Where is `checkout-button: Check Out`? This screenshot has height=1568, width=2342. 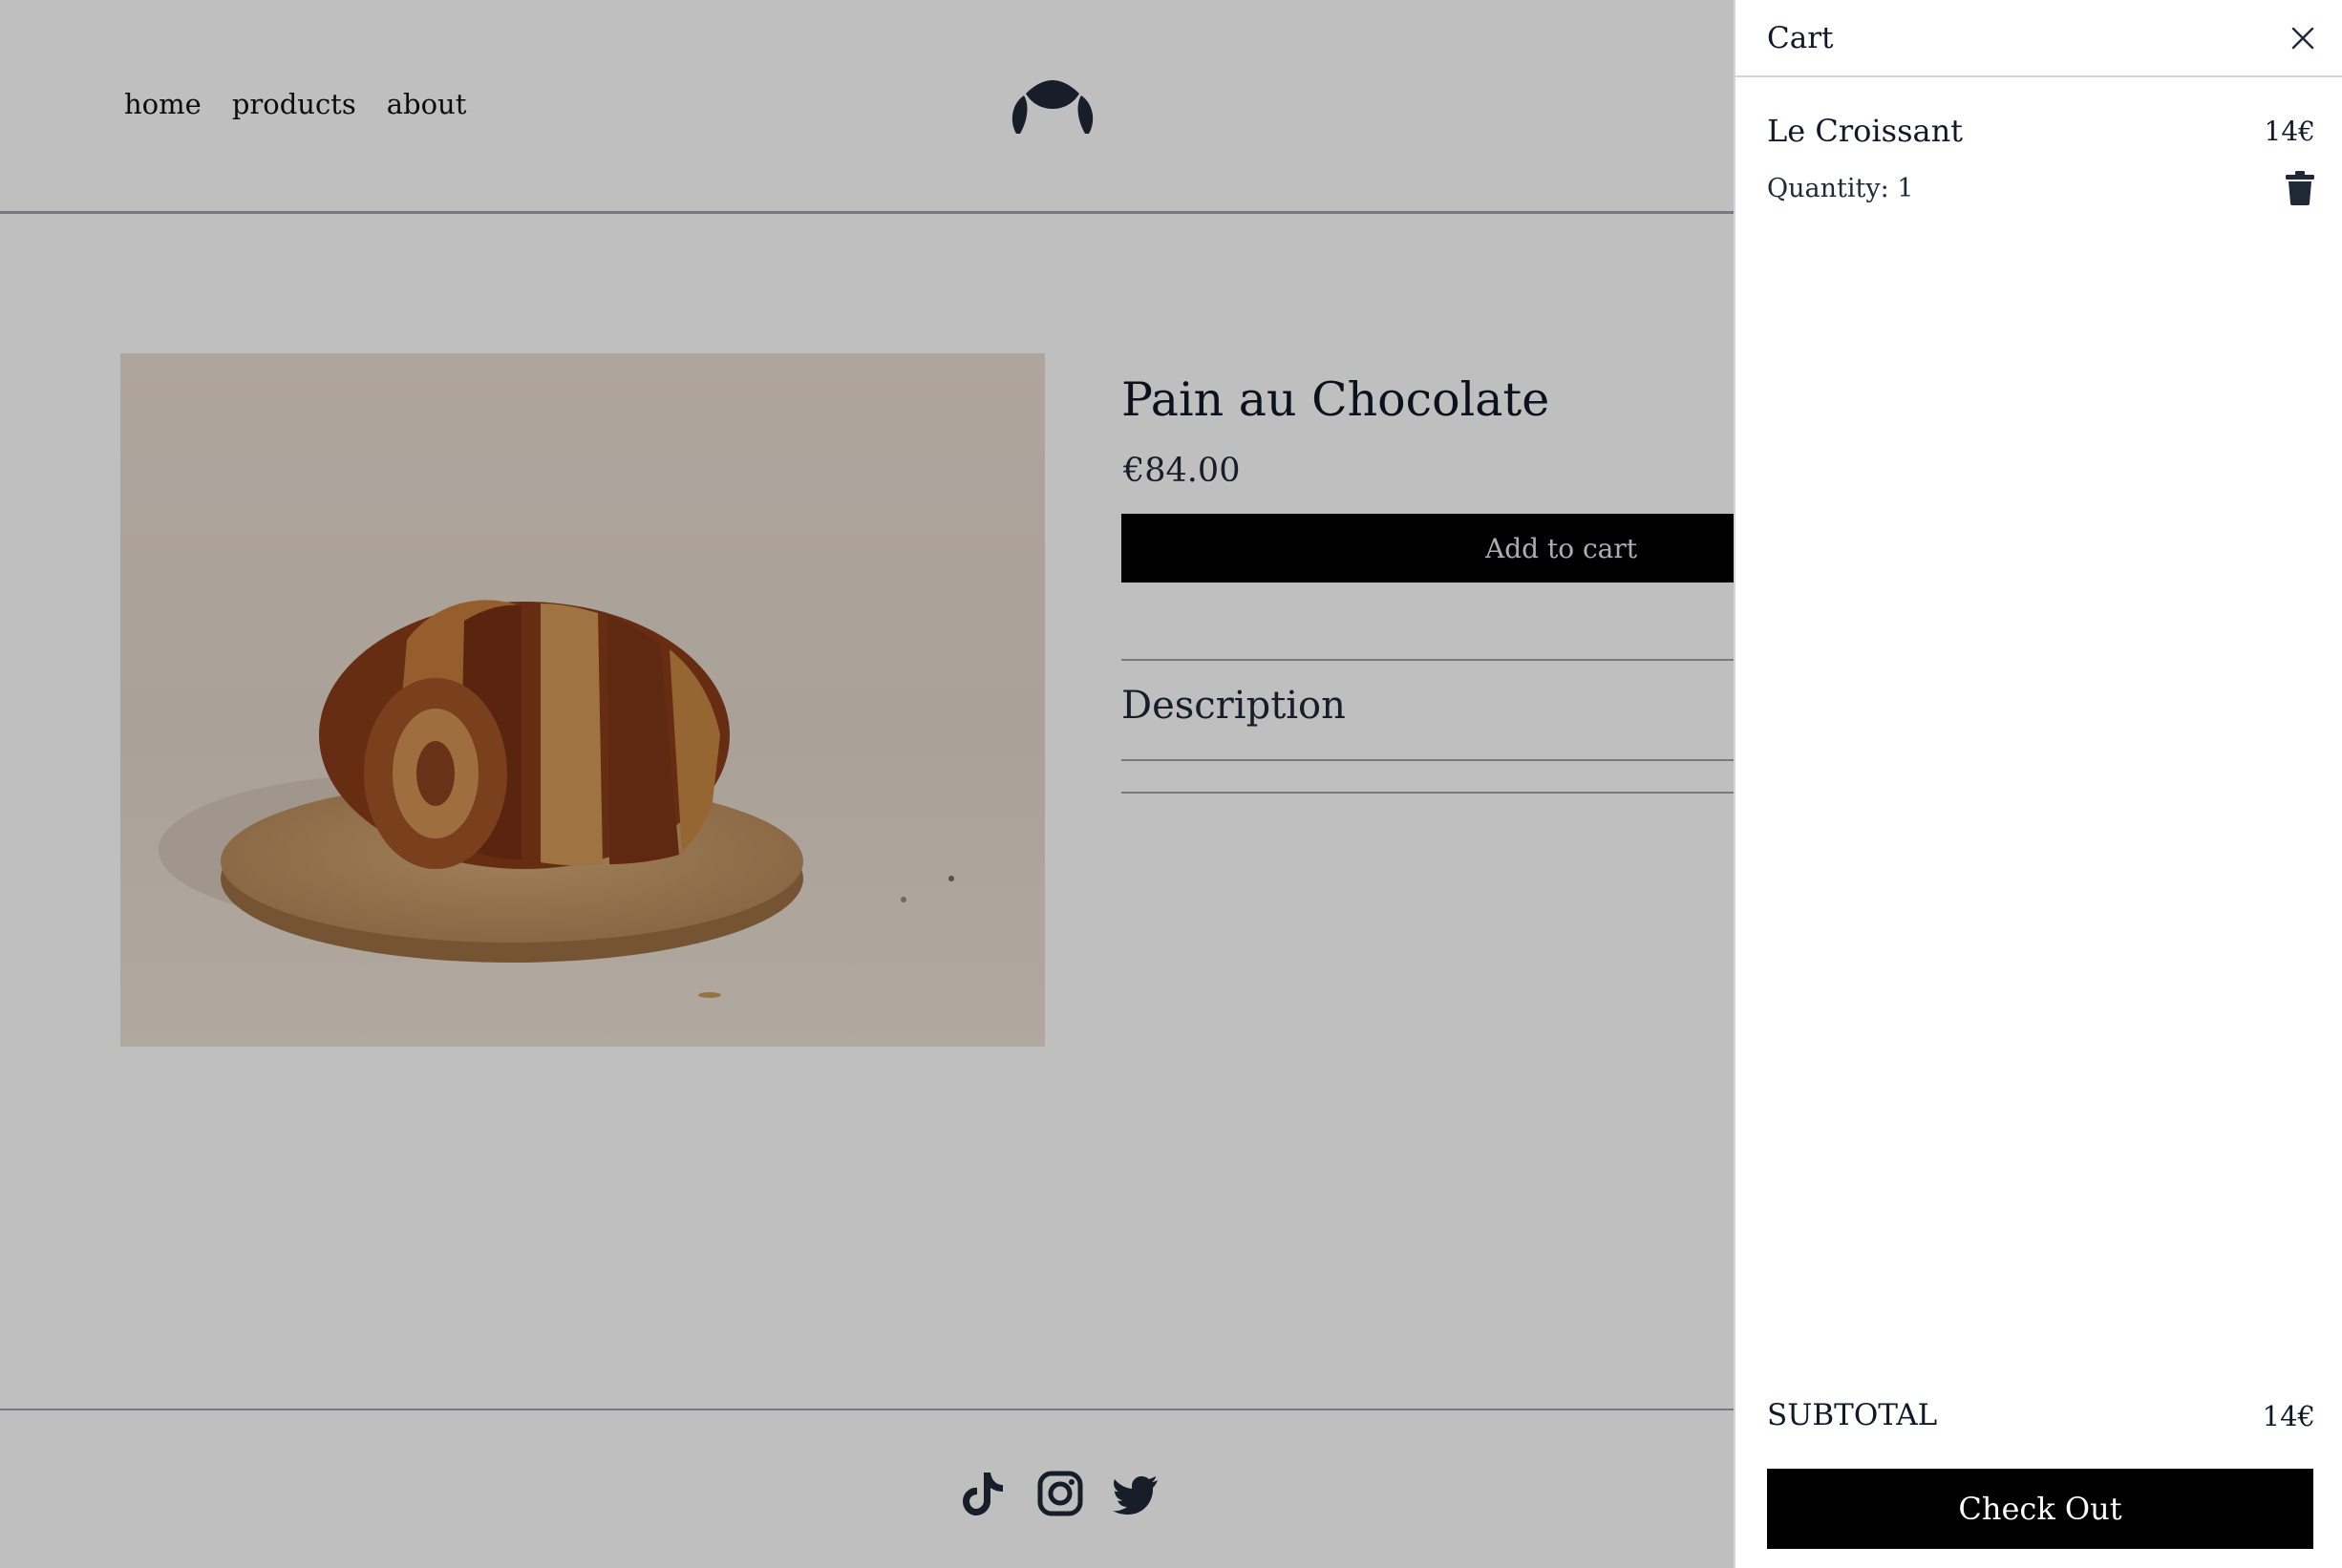 checkout-button: Check Out is located at coordinates (2040, 1509).